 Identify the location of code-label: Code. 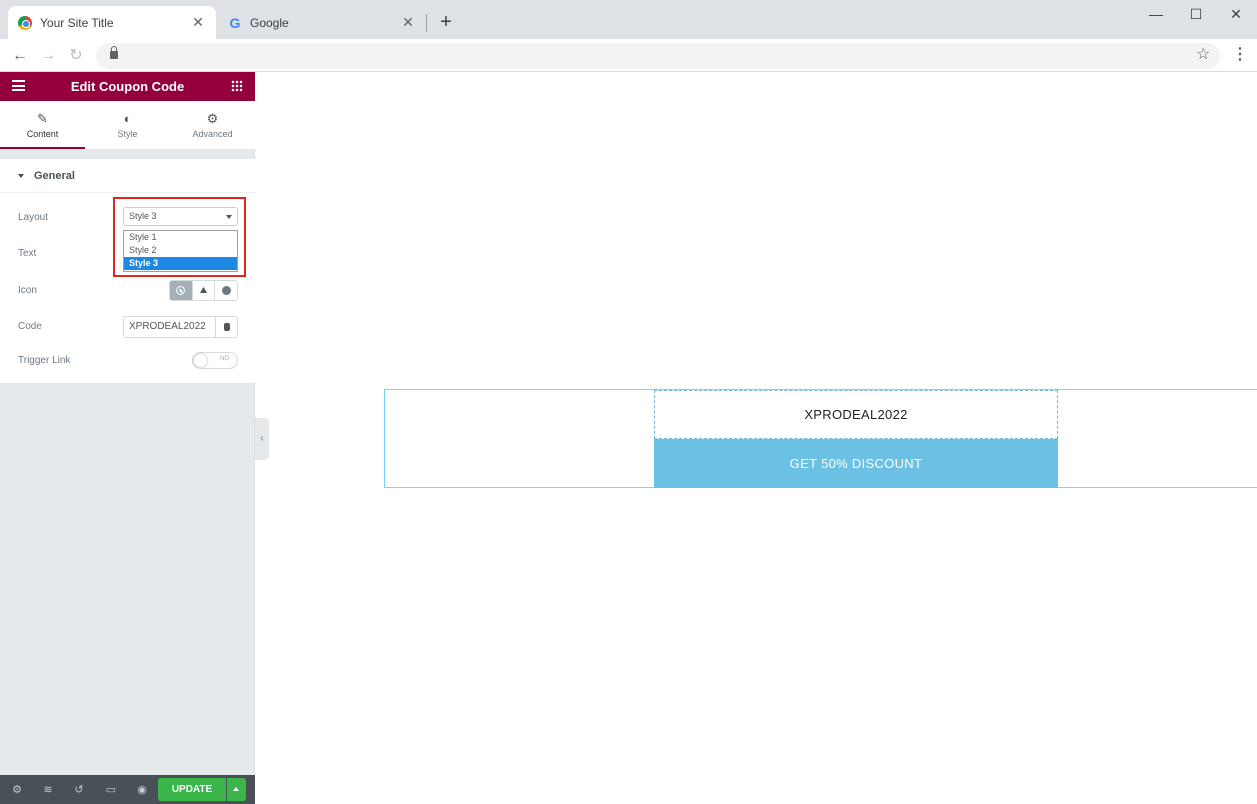
(30, 326).